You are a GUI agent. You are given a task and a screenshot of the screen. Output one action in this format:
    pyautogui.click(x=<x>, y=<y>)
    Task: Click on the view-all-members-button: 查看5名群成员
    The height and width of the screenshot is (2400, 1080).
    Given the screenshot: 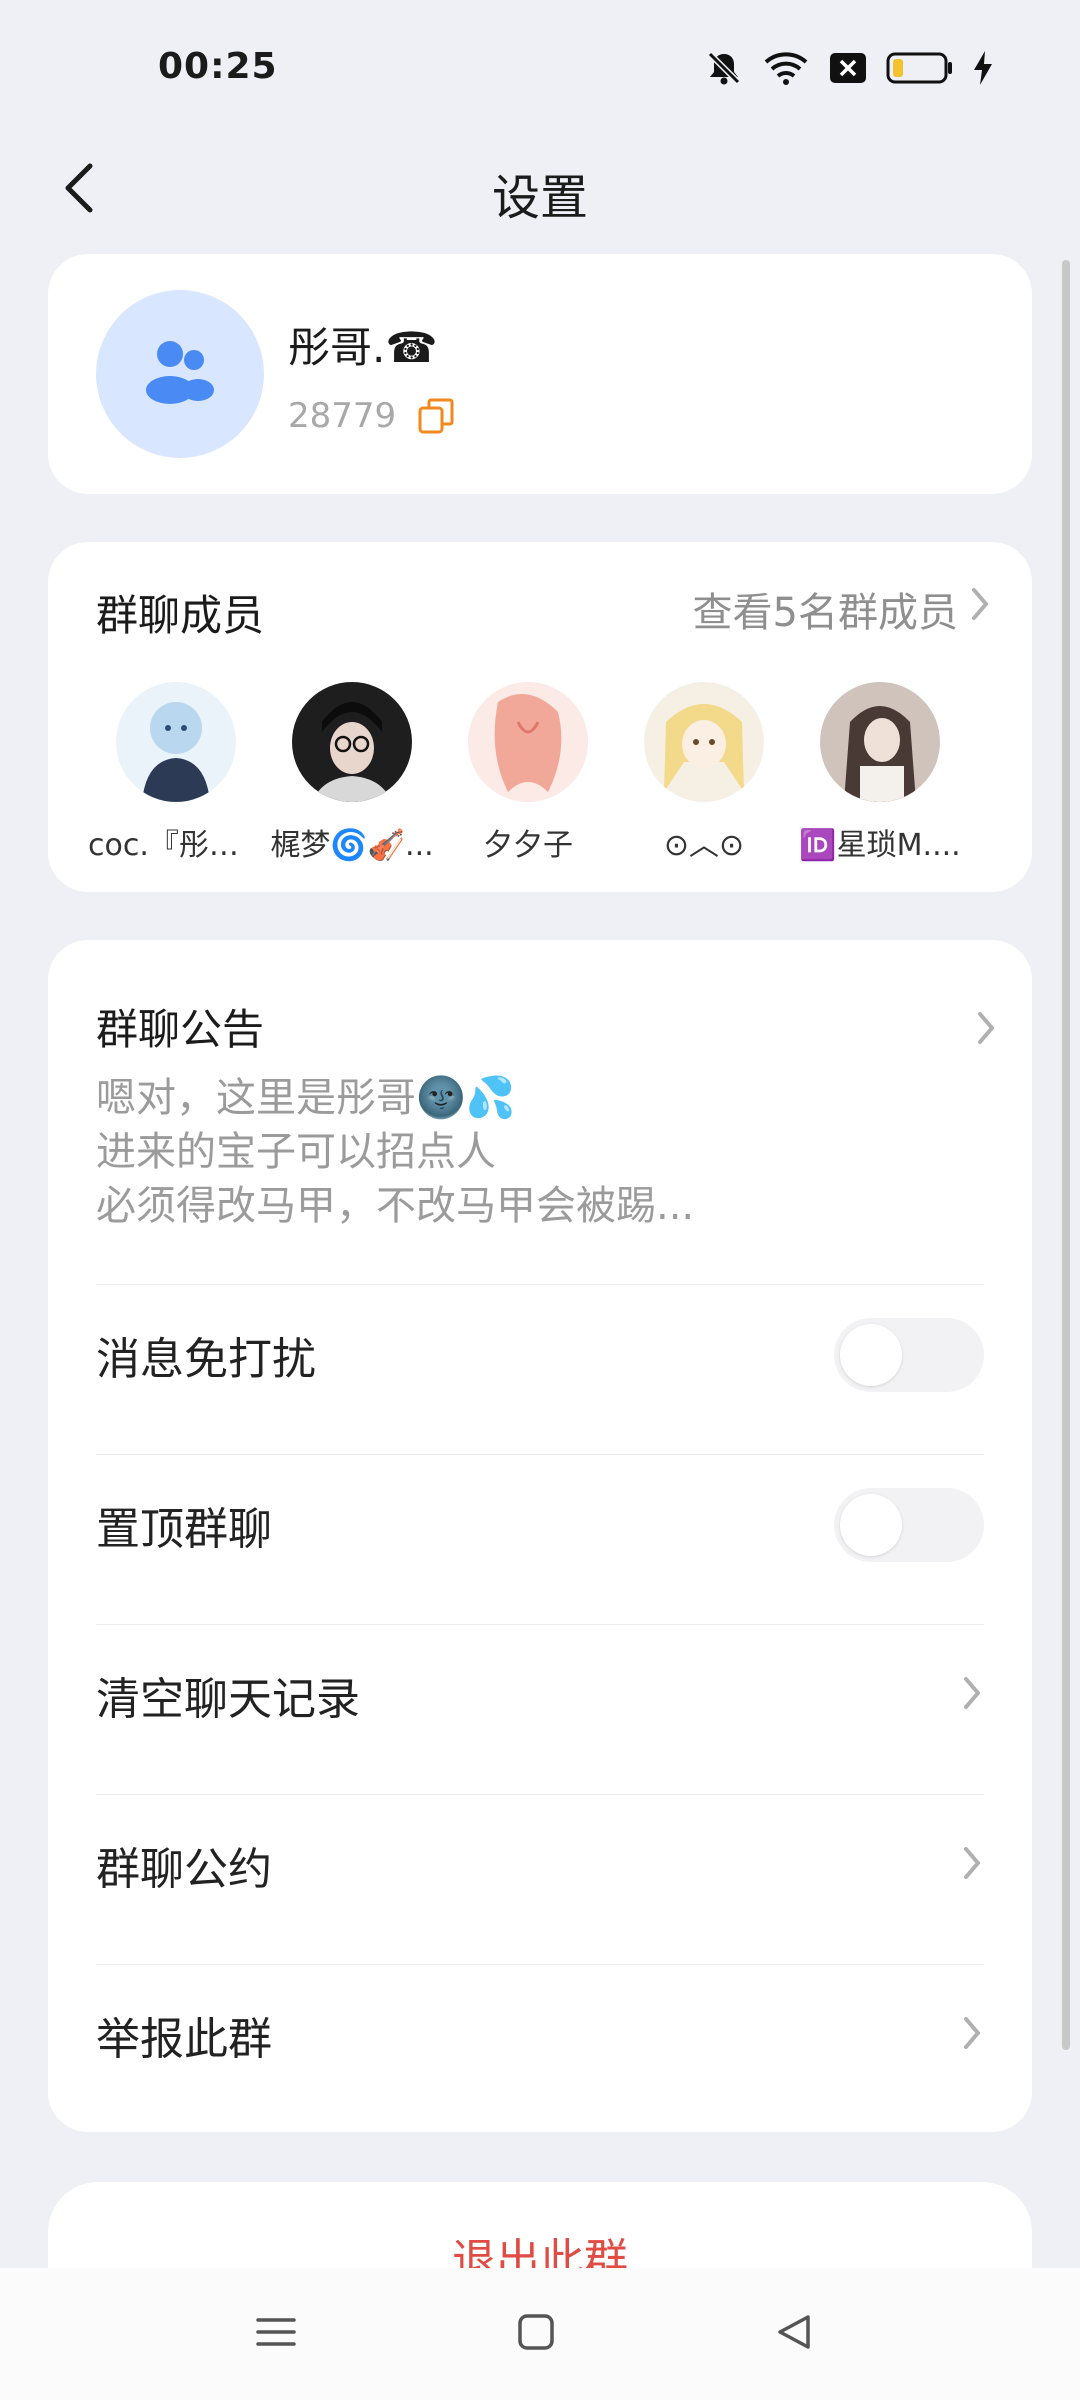 What is the action you would take?
    pyautogui.click(x=842, y=609)
    